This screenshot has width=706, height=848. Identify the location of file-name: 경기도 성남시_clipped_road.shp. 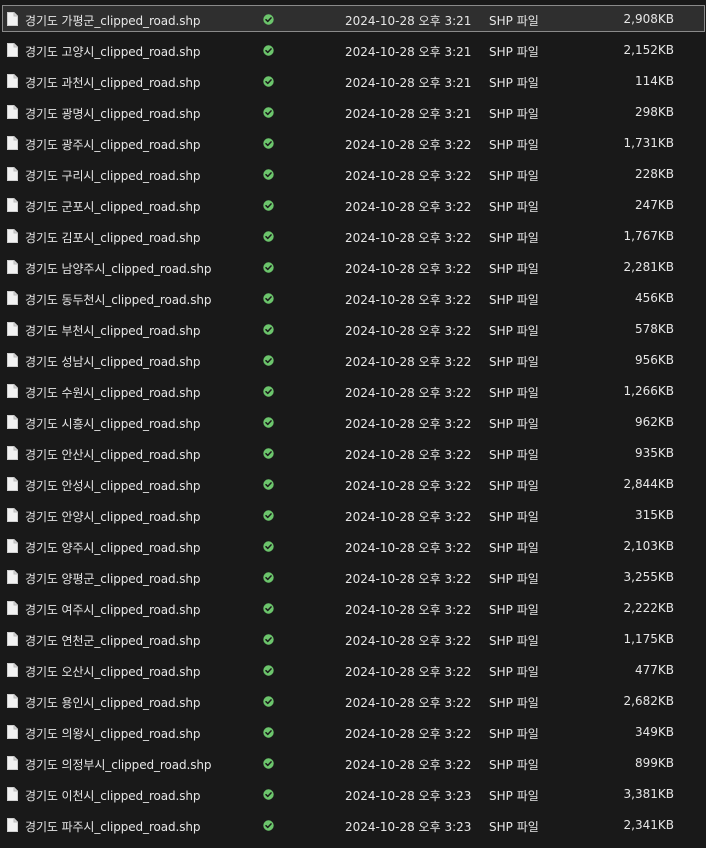
(113, 361).